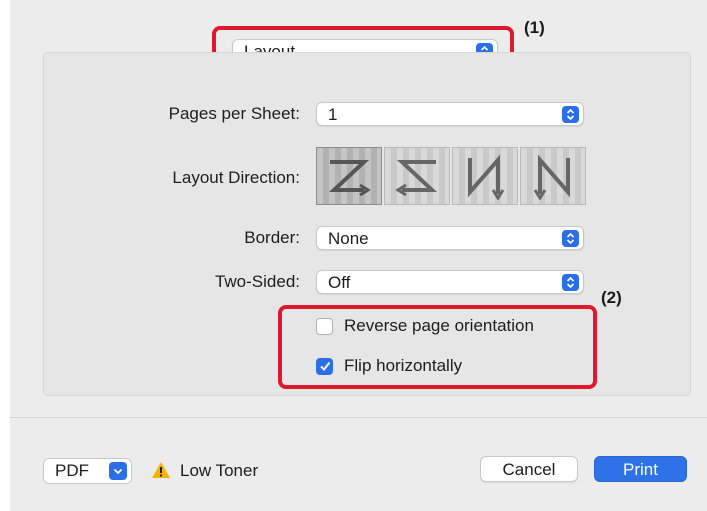 The width and height of the screenshot is (707, 511). I want to click on two-sided-popup: Off, so click(450, 282).